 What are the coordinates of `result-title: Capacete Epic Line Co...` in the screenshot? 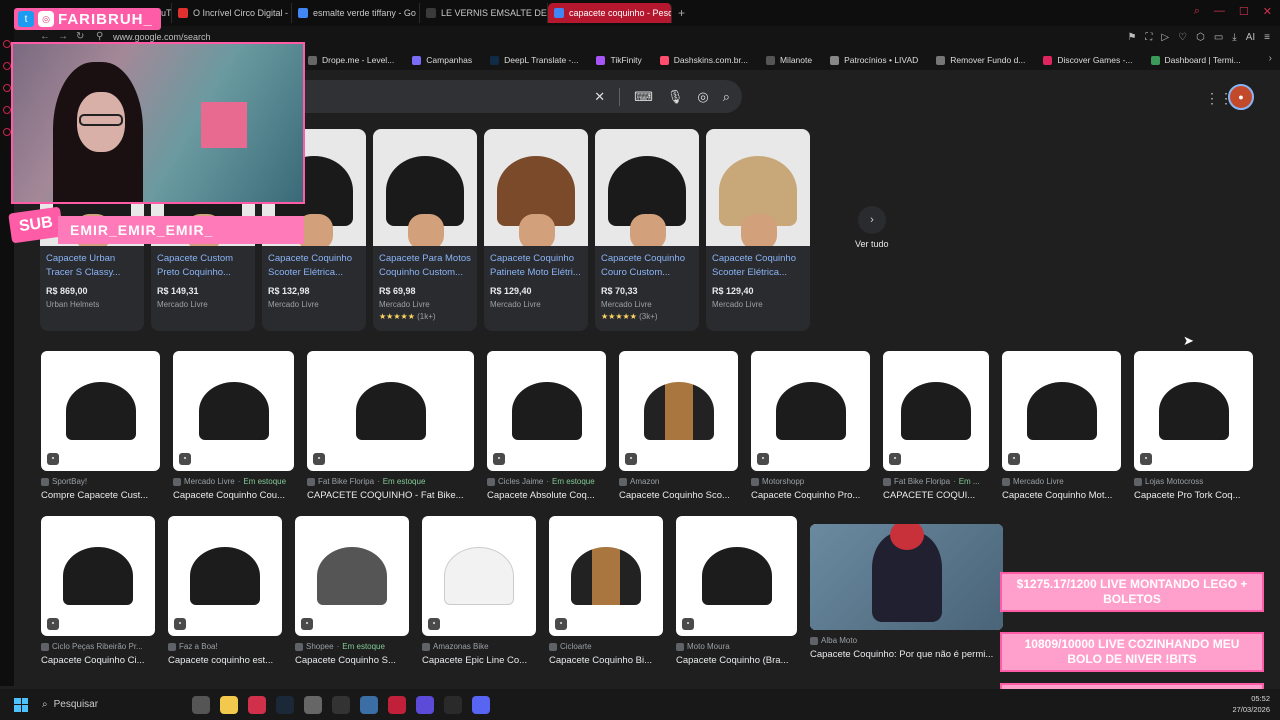 It's located at (479, 660).